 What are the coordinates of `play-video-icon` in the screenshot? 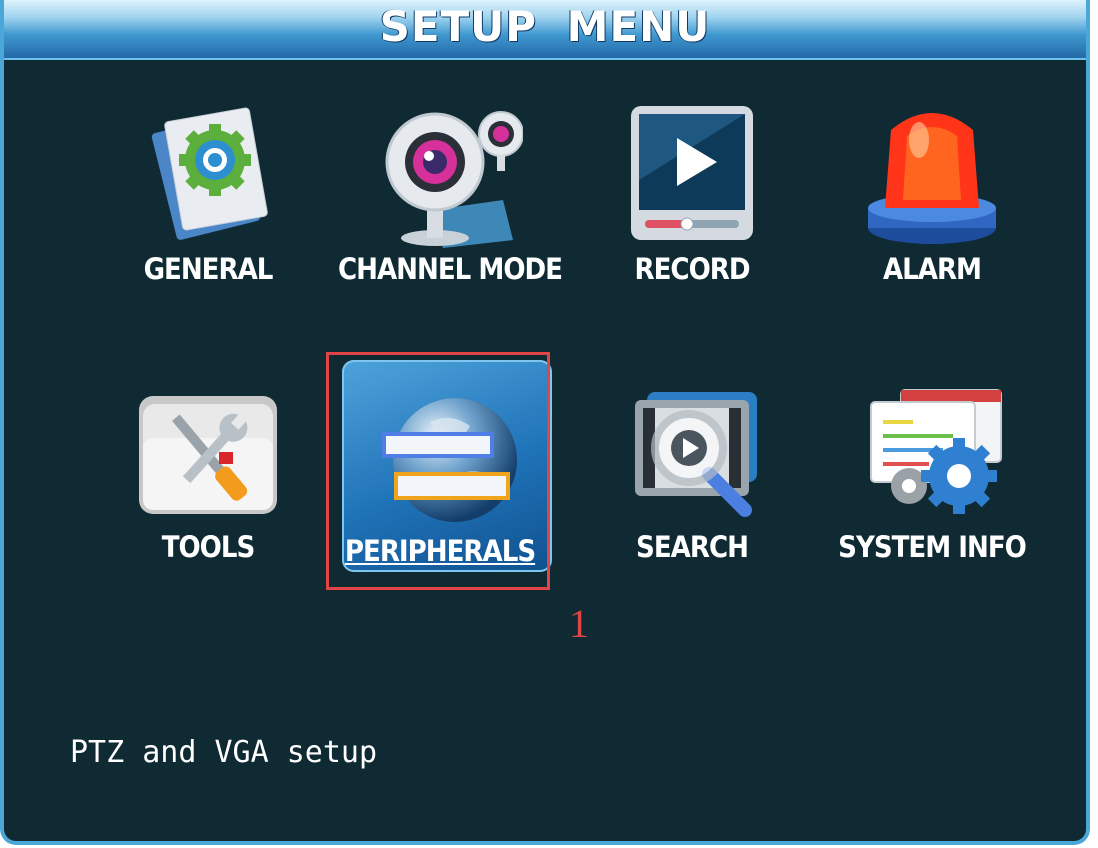 It's located at (692, 173).